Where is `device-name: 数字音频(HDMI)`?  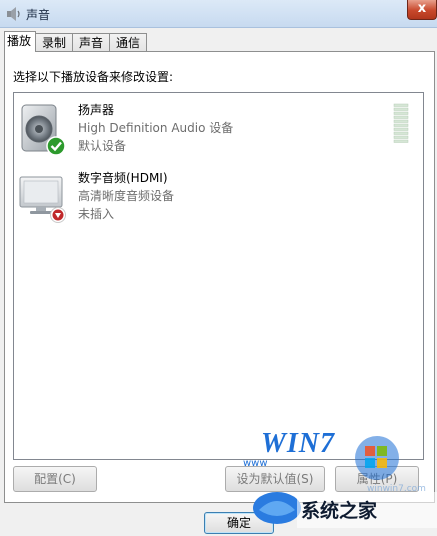 device-name: 数字音频(HDMI) is located at coordinates (123, 178).